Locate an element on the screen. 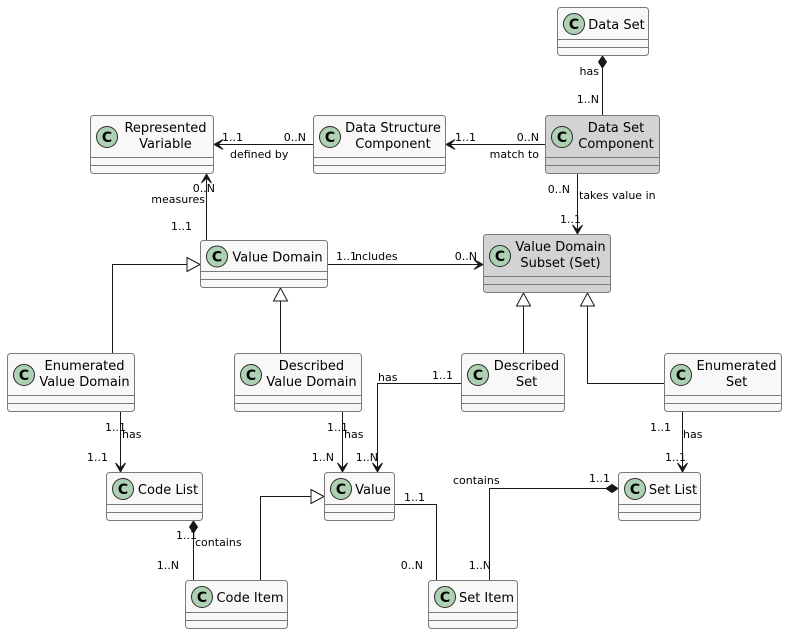 The width and height of the screenshot is (787, 634). class-value: C Value is located at coordinates (359, 496).